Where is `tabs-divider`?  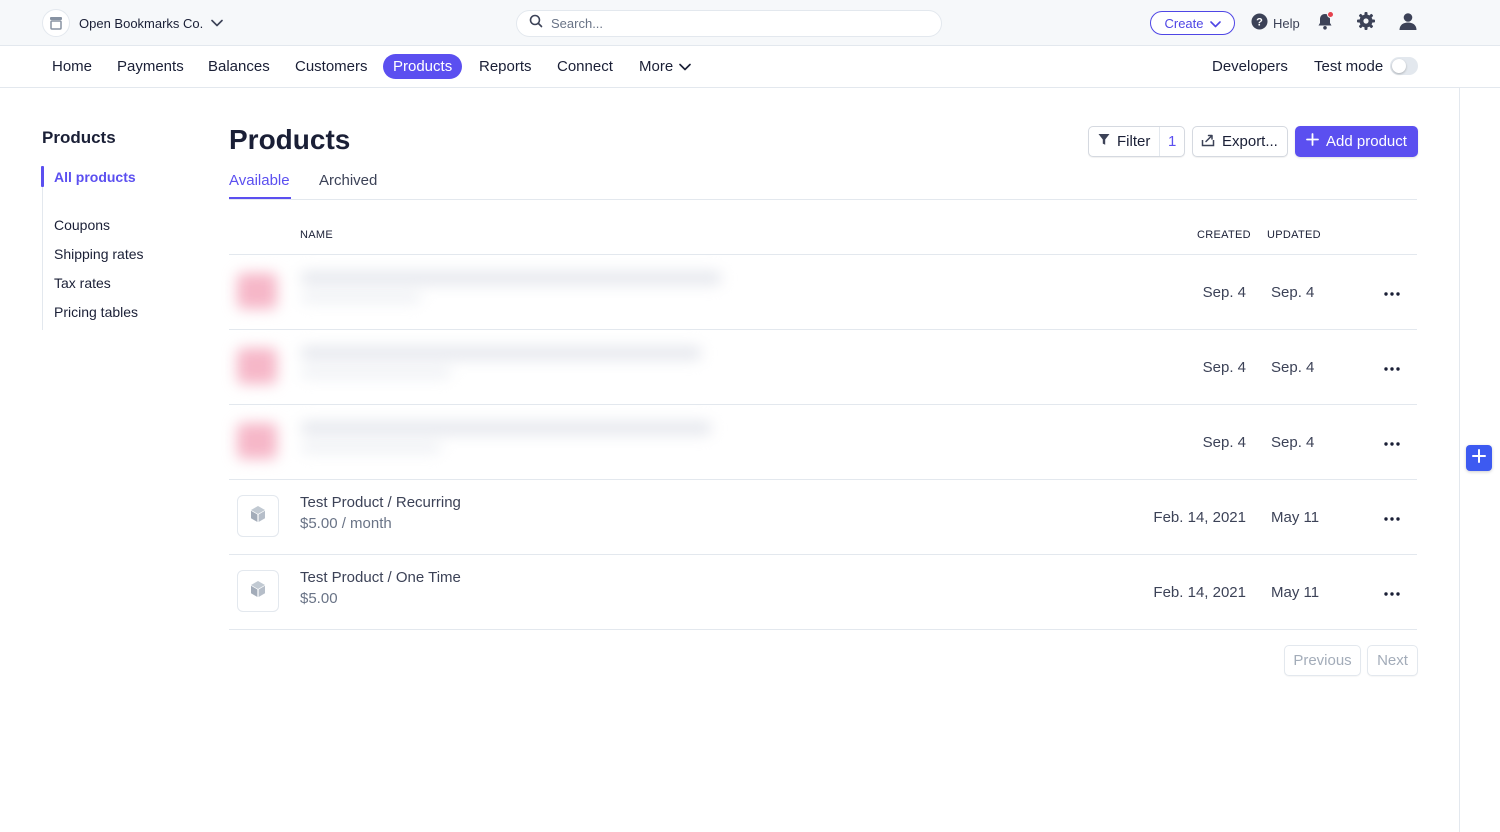
tabs-divider is located at coordinates (823, 199).